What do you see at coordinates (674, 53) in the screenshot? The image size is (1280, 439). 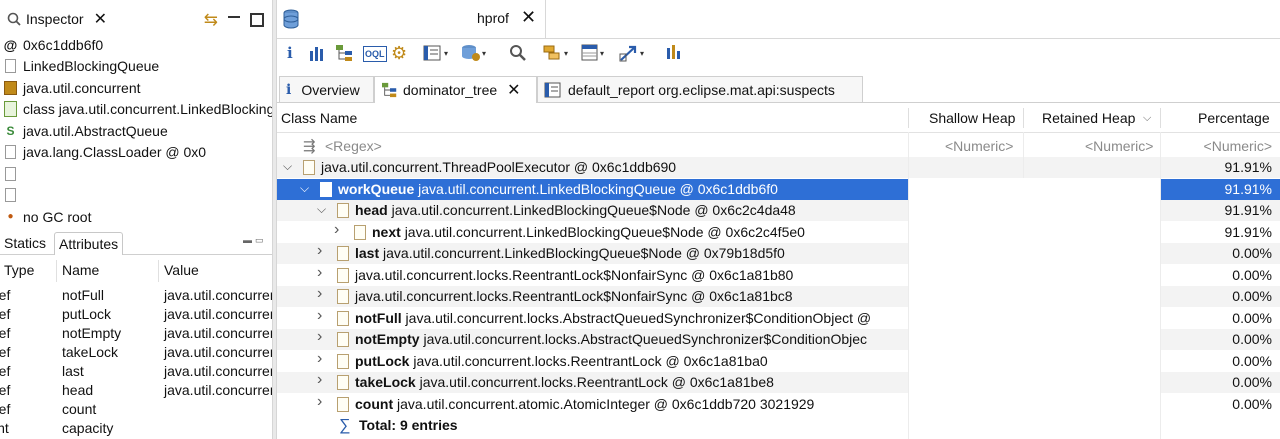 I see `pie-chart-icon` at bounding box center [674, 53].